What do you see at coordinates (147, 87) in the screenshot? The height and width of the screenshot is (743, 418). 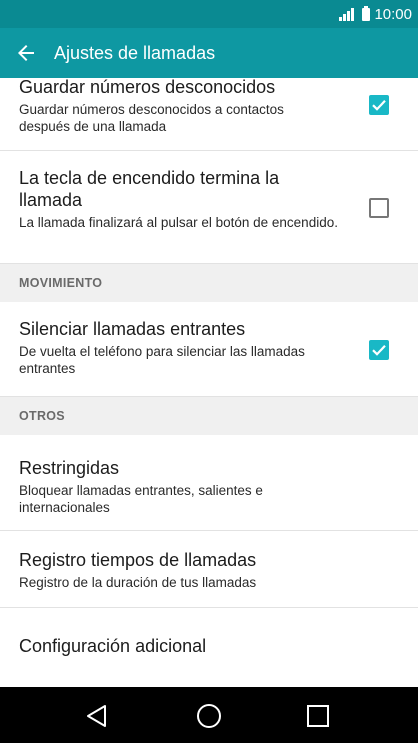 I see `pref-title: Guardar números desconocidos` at bounding box center [147, 87].